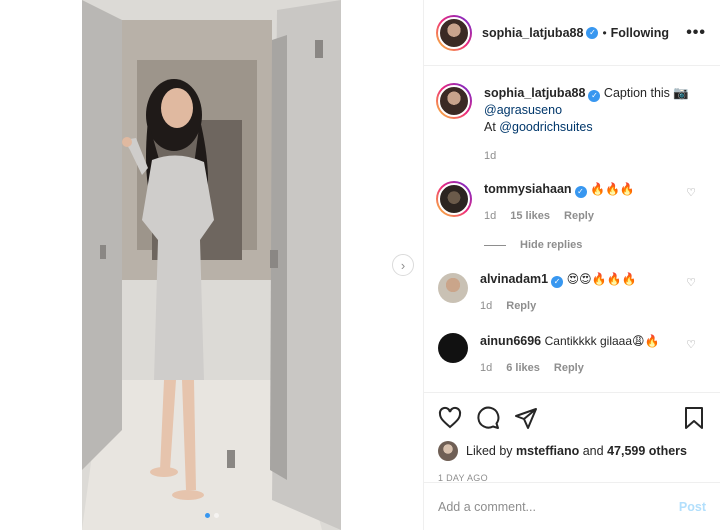 The image size is (720, 530). I want to click on comment-item: tommysiahaan ✓ 🔥🔥🔥 1d 15 likes Reply ♡, so click(572, 197).